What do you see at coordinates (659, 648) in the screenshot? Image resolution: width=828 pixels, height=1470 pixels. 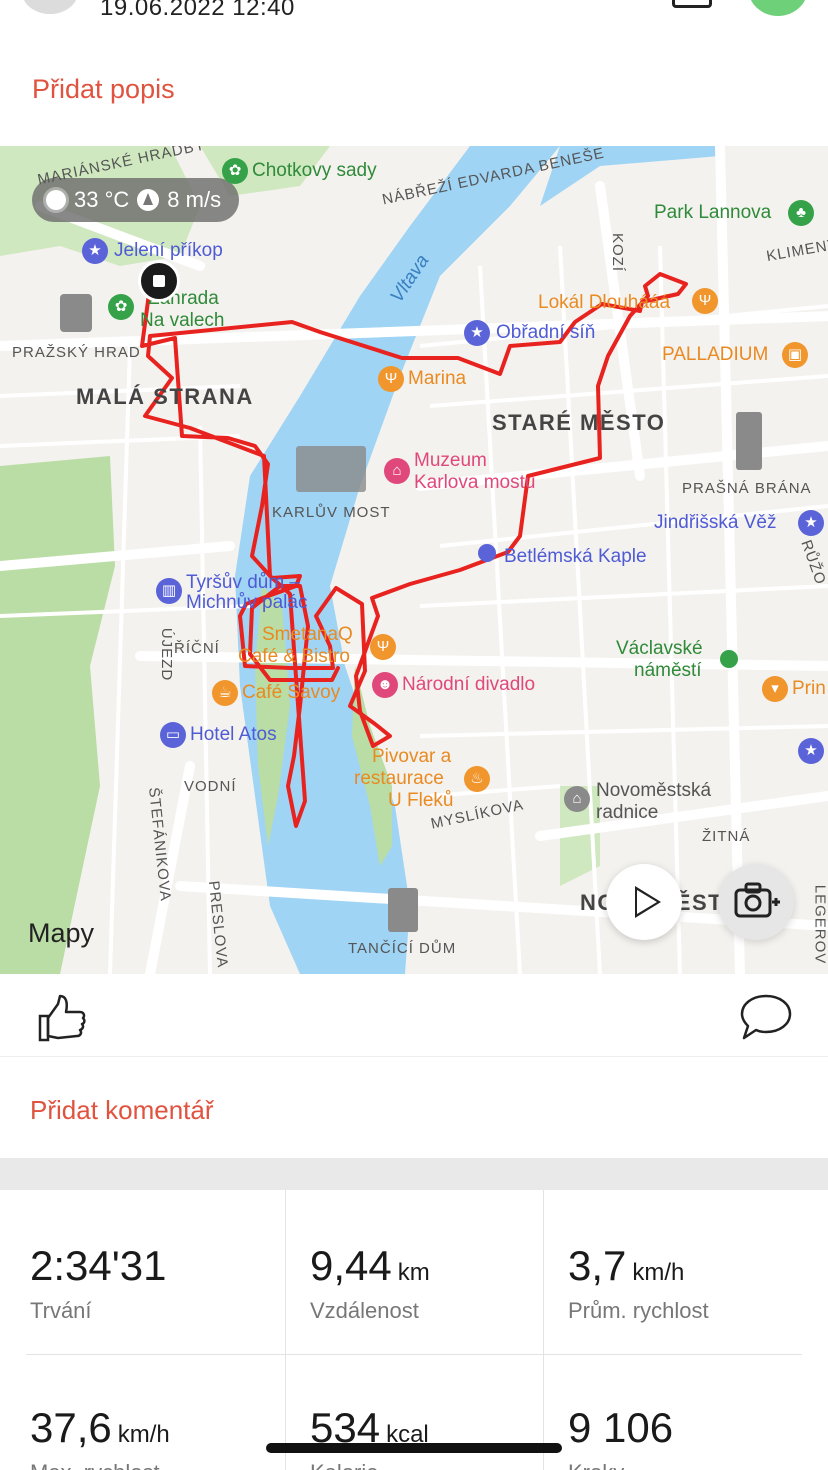 I see `map-label-vaclavske-1: Václavské` at bounding box center [659, 648].